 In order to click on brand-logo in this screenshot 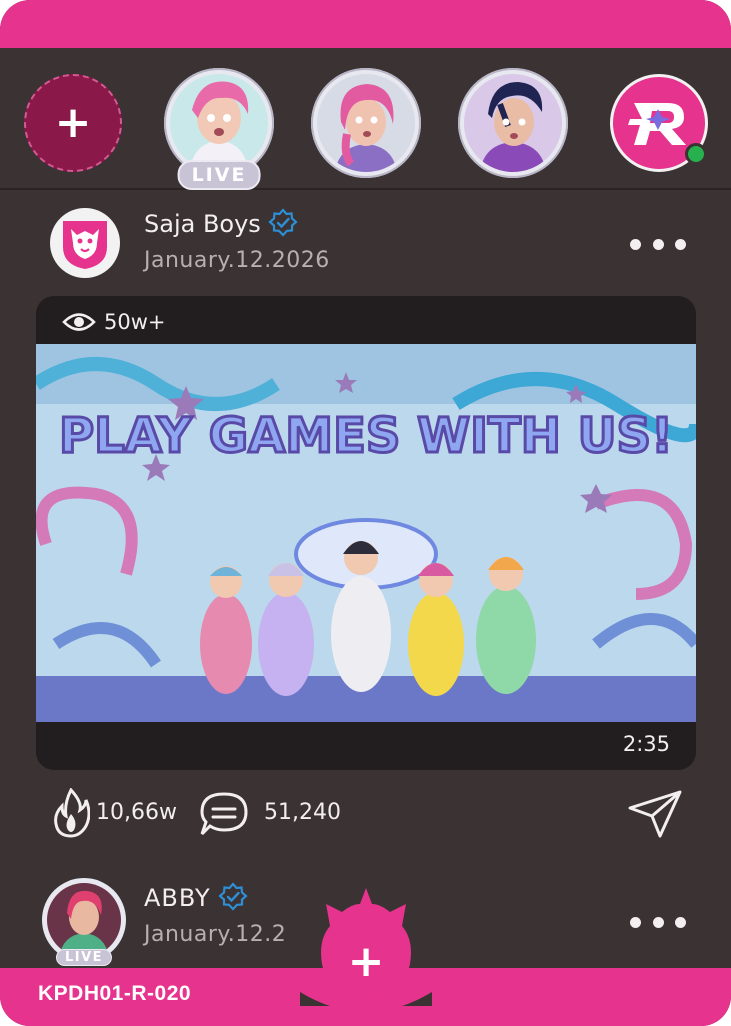, I will do `click(659, 123)`.